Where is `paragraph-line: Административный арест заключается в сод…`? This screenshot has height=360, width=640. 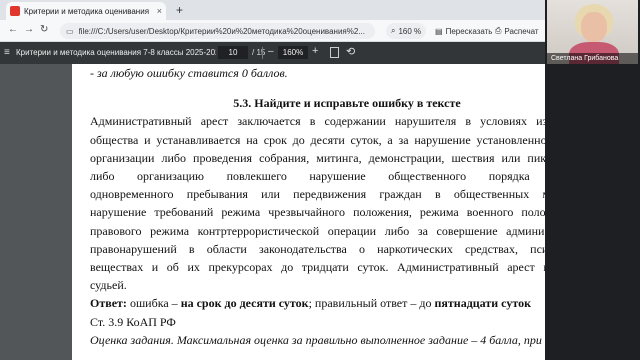 paragraph-line: Административный арест заключается в сод… is located at coordinates (317, 121).